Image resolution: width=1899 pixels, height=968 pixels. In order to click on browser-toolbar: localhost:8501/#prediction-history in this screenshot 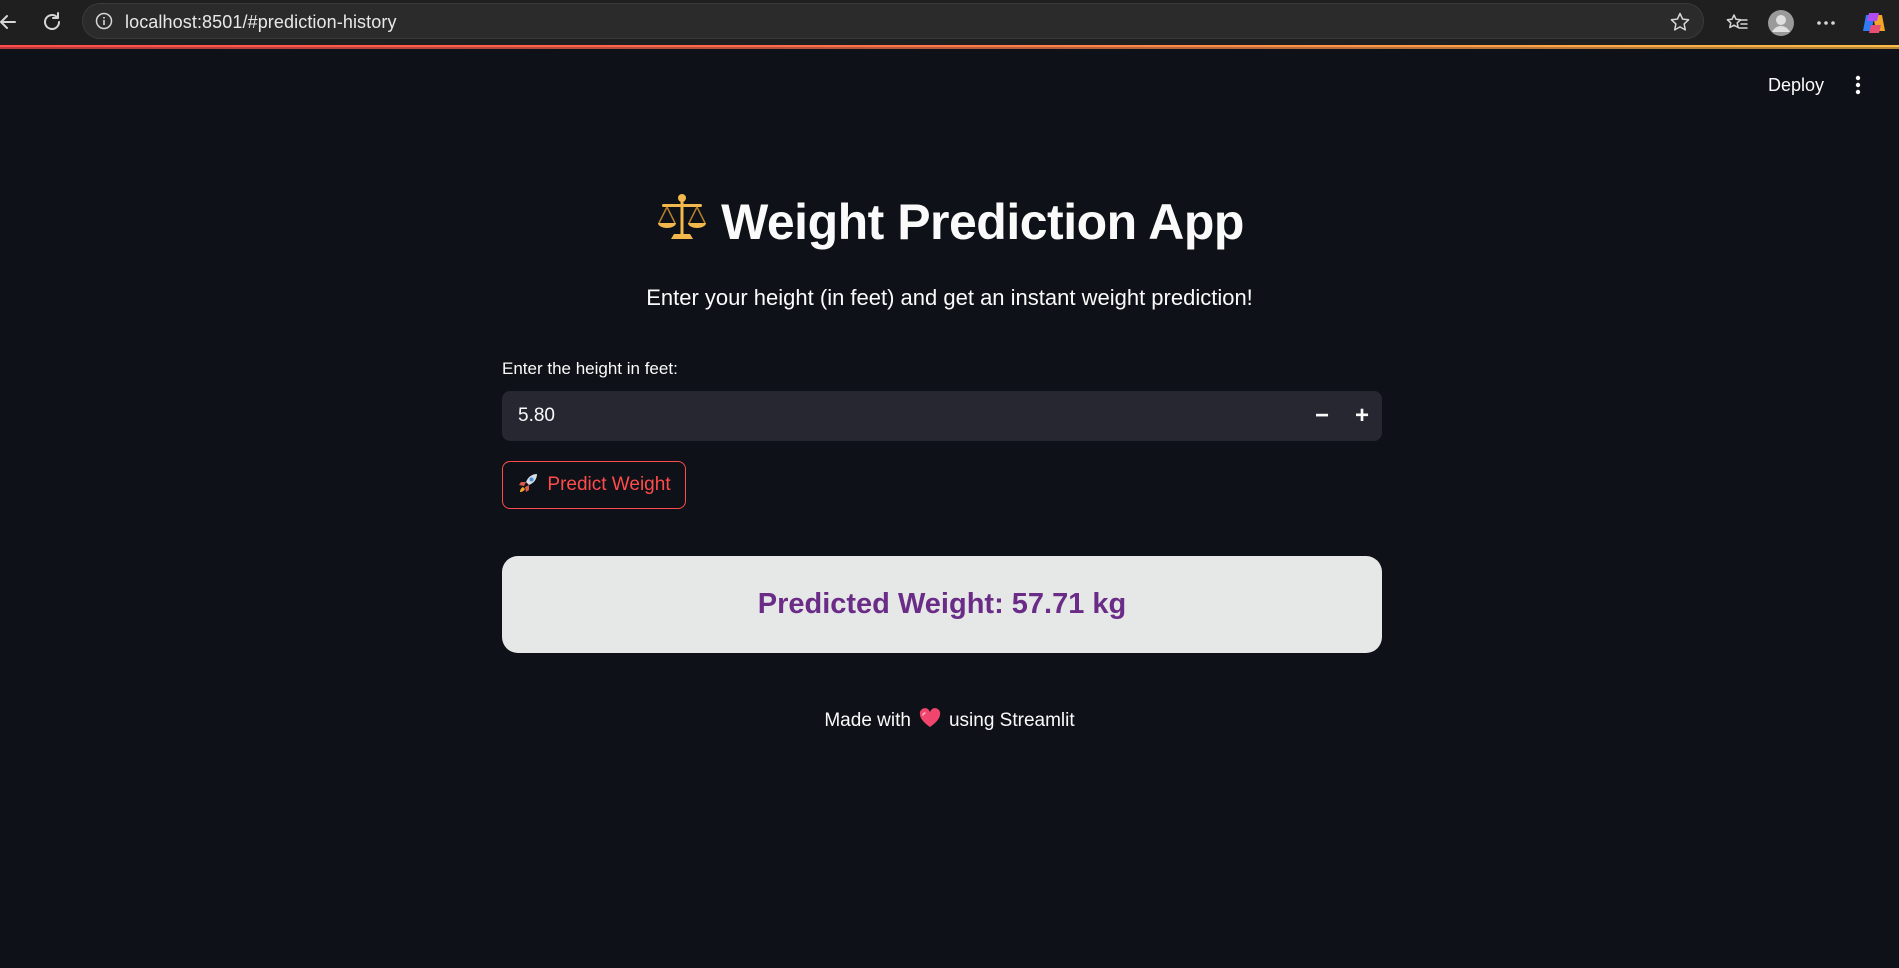, I will do `click(949, 22)`.